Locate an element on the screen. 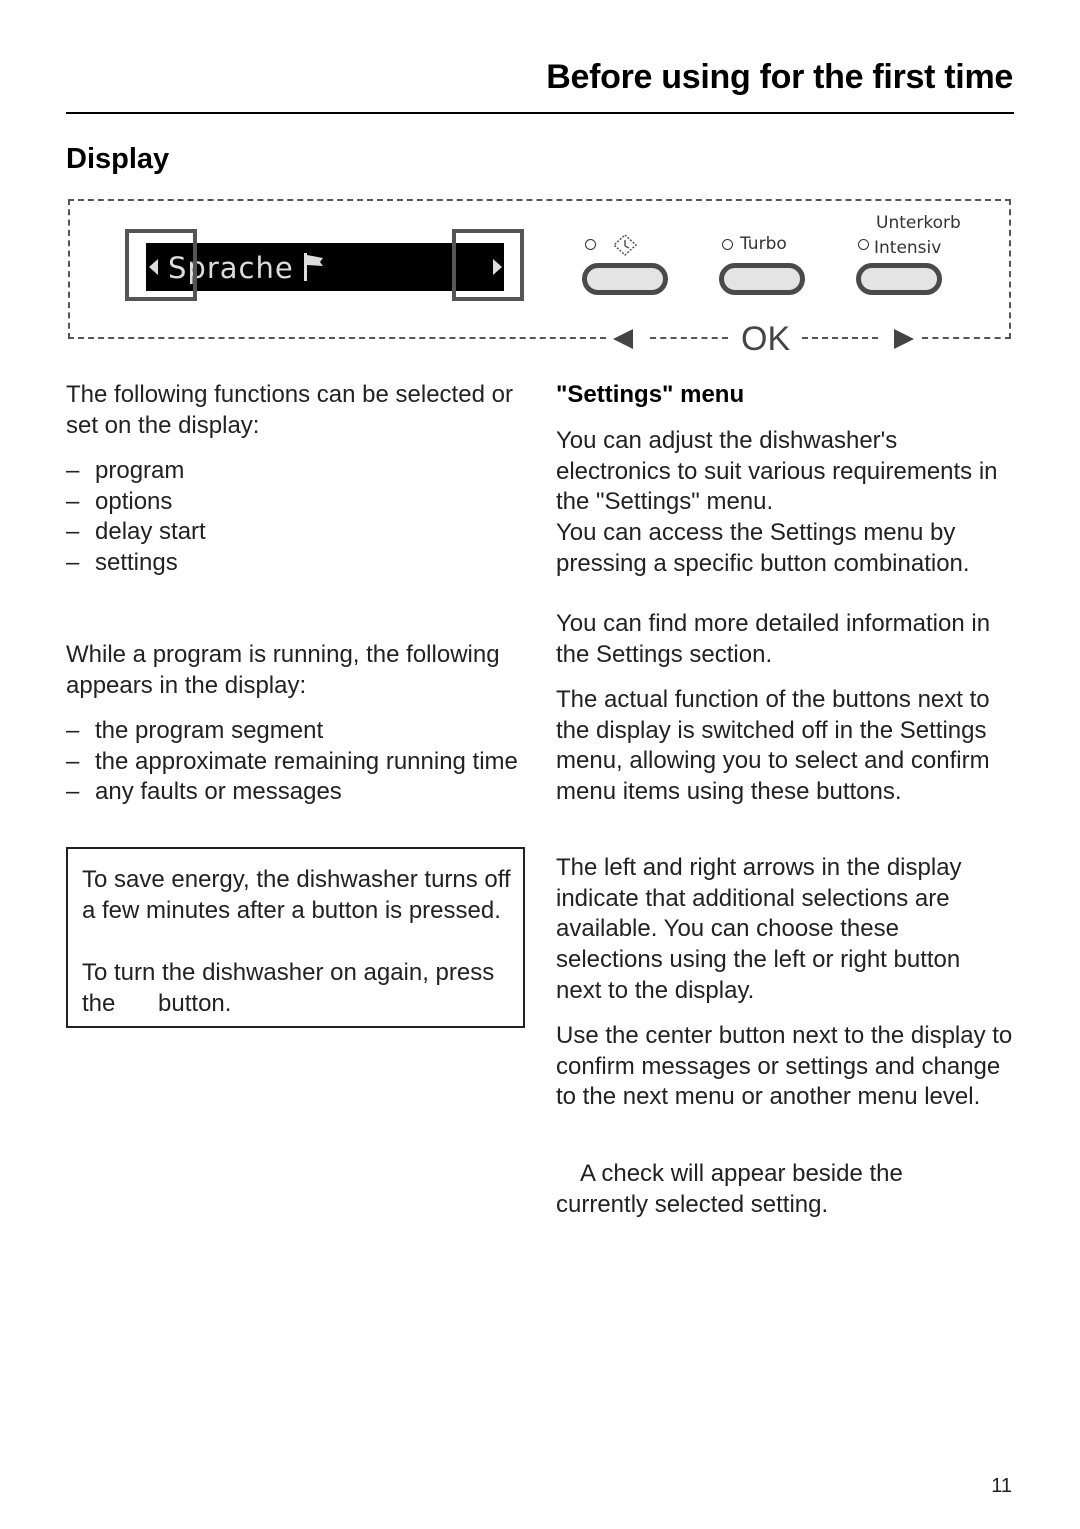 This screenshot has width=1080, height=1529. lower-basket-label: Unterkorb is located at coordinates (918, 223).